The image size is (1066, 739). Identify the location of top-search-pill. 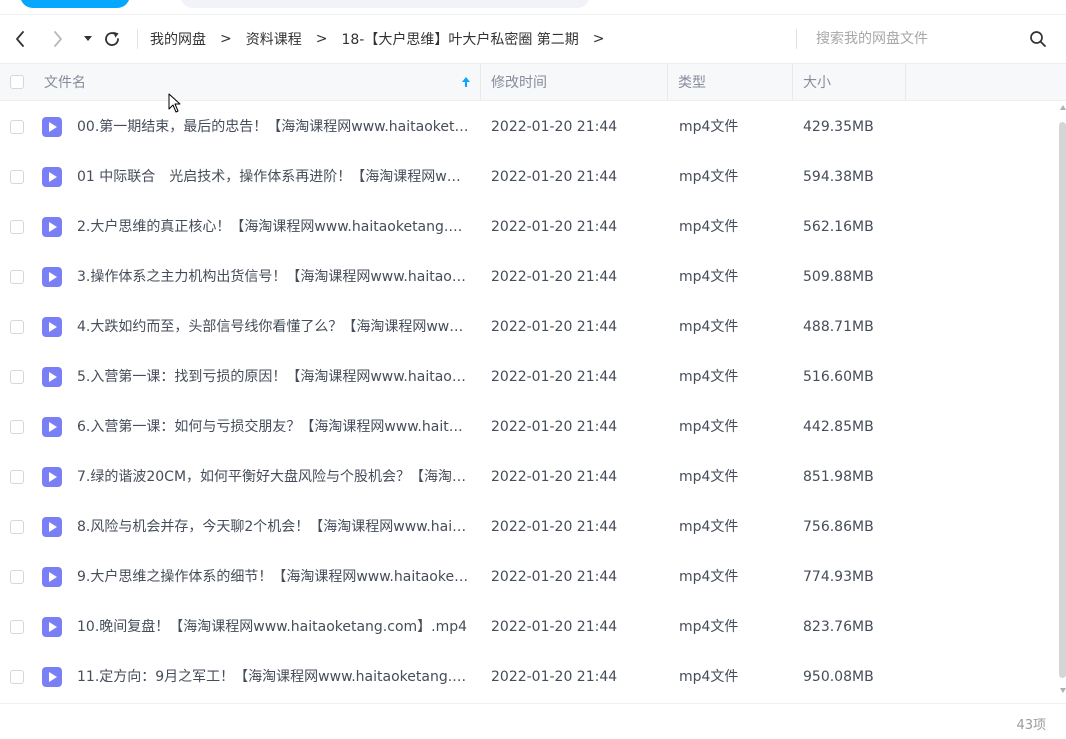
(385, 4).